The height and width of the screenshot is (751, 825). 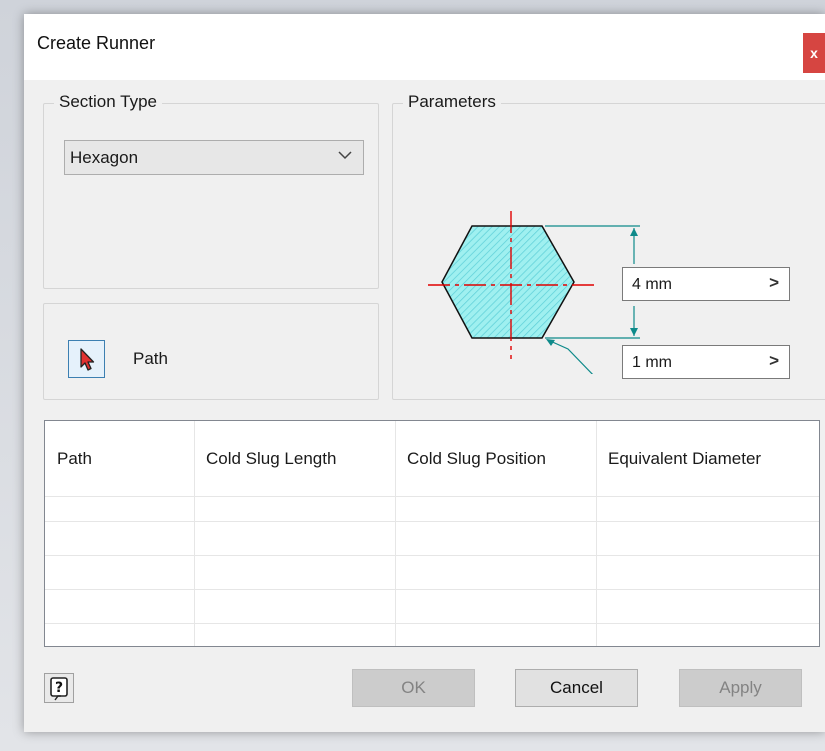 I want to click on size-parameter-value: 4 mm, so click(x=652, y=284).